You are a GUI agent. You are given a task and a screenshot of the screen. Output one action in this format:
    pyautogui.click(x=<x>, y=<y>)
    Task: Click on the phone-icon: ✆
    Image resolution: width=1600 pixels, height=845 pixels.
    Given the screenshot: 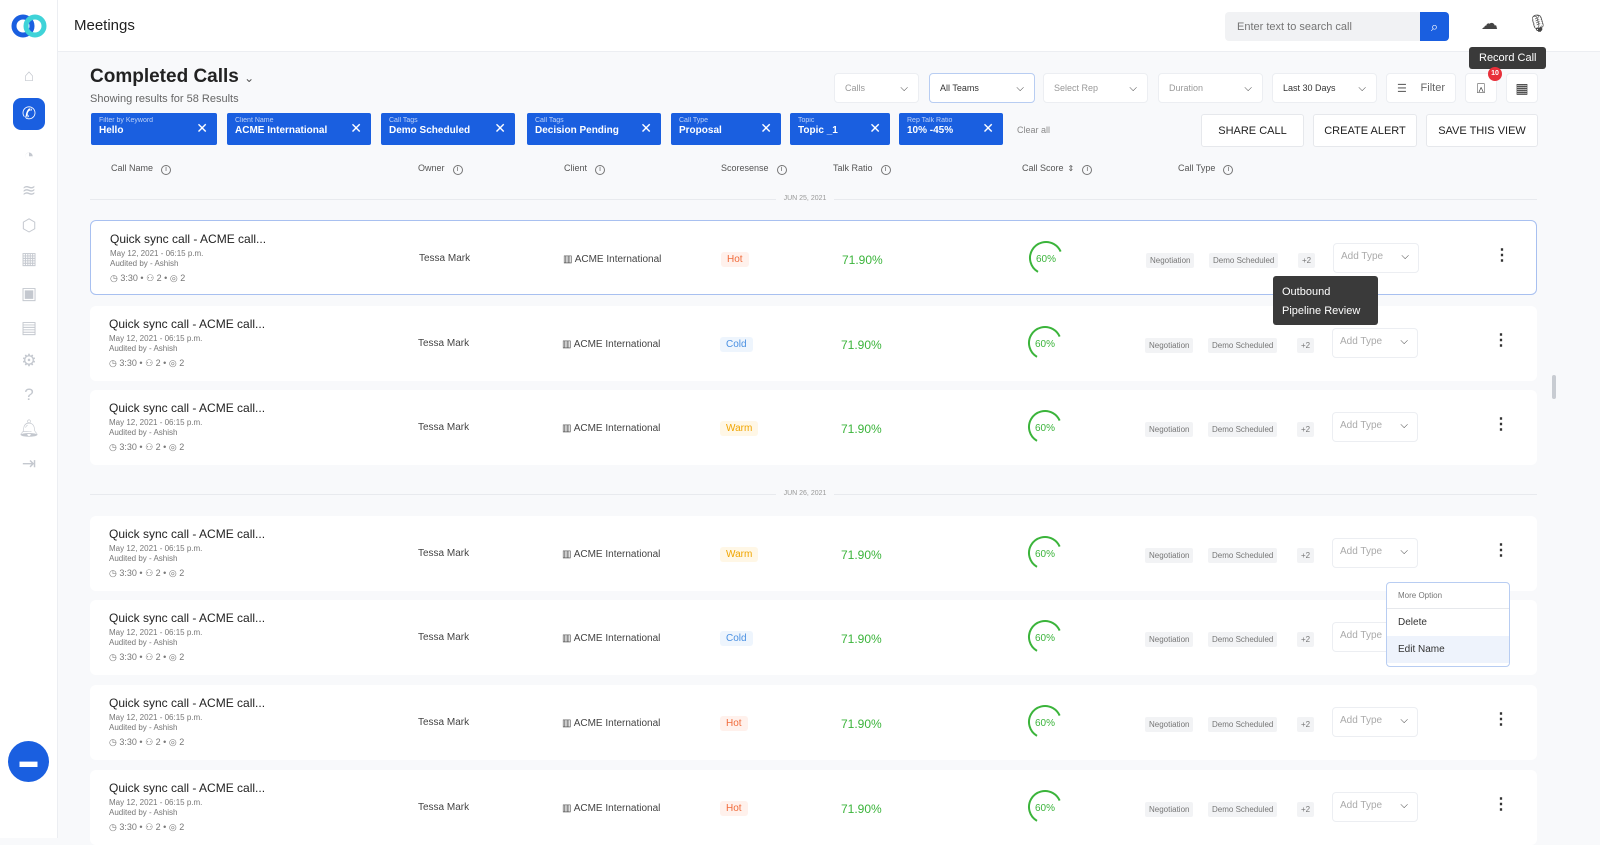 What is the action you would take?
    pyautogui.click(x=29, y=114)
    